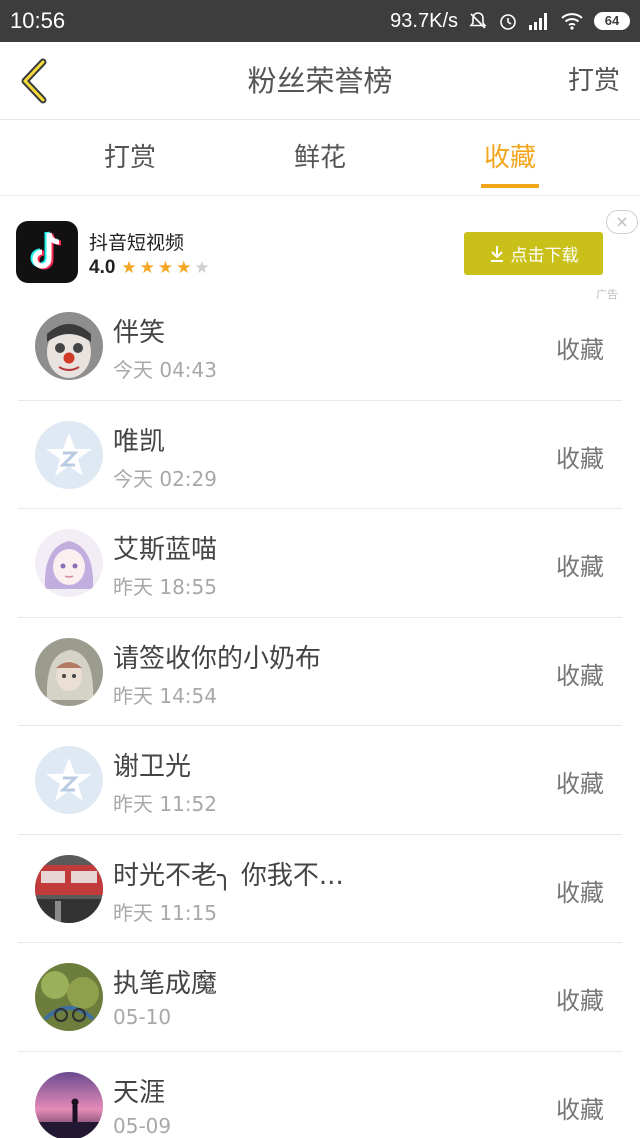 This screenshot has width=640, height=1138. I want to click on clown-face-avatar, so click(69, 346).